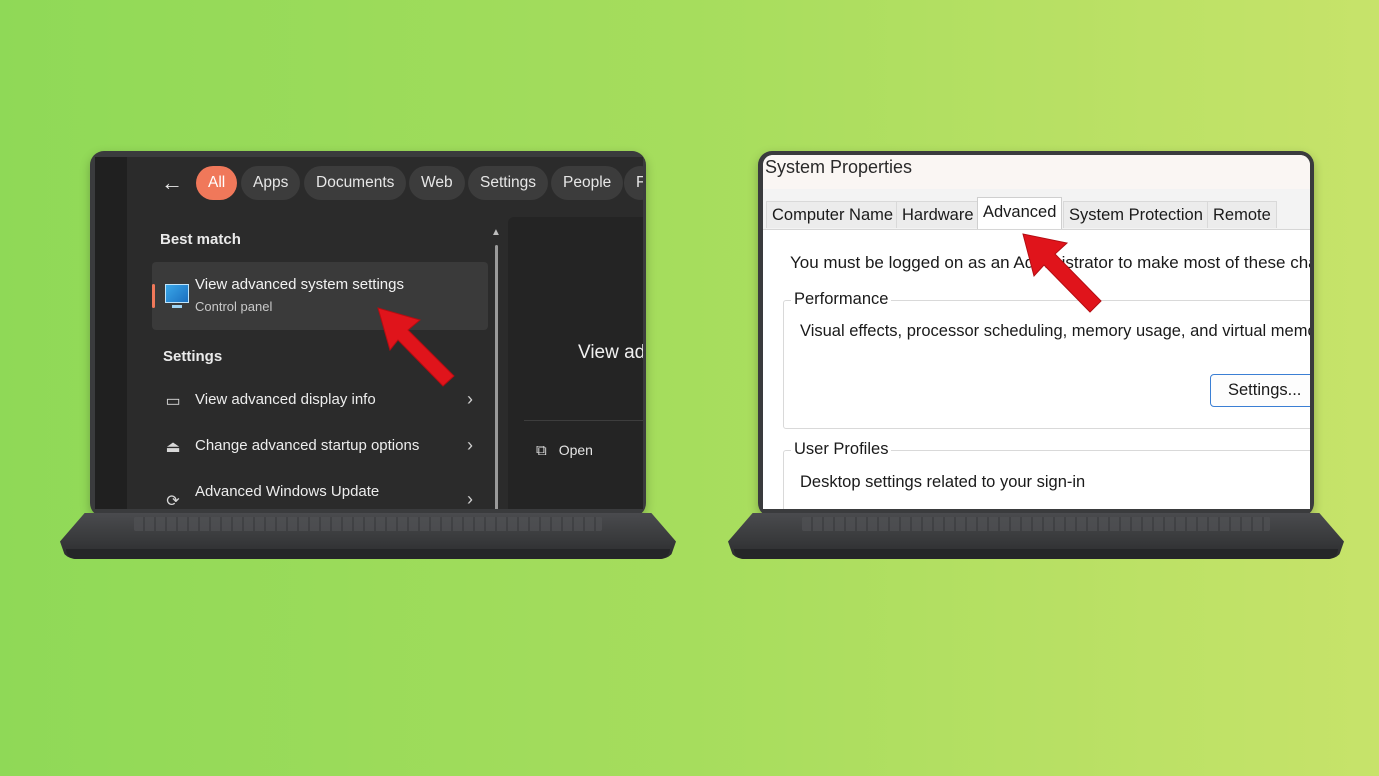 The image size is (1379, 776). What do you see at coordinates (200, 239) in the screenshot?
I see `best-match-heading: Best match` at bounding box center [200, 239].